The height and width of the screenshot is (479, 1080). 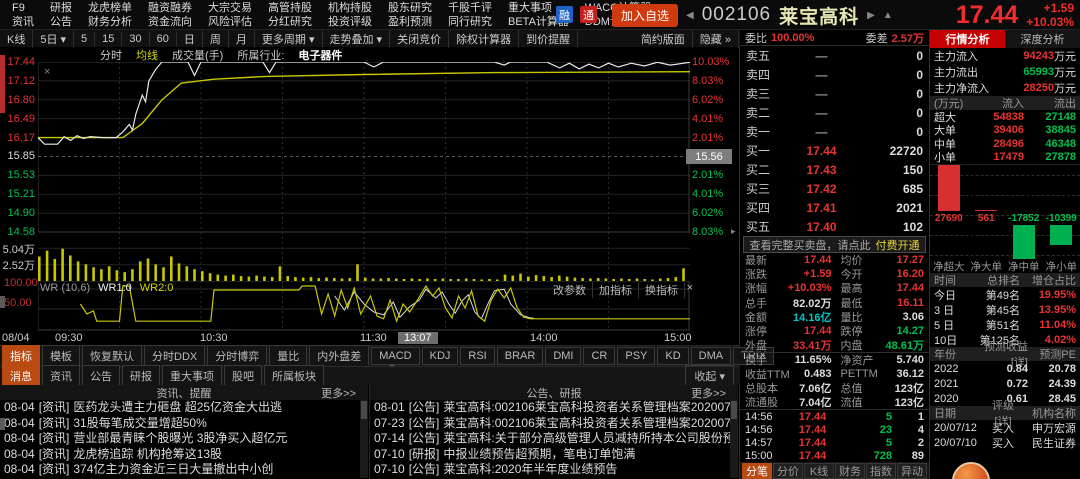 I want to click on ask-row: 卖四 — 0, so click(x=834, y=74).